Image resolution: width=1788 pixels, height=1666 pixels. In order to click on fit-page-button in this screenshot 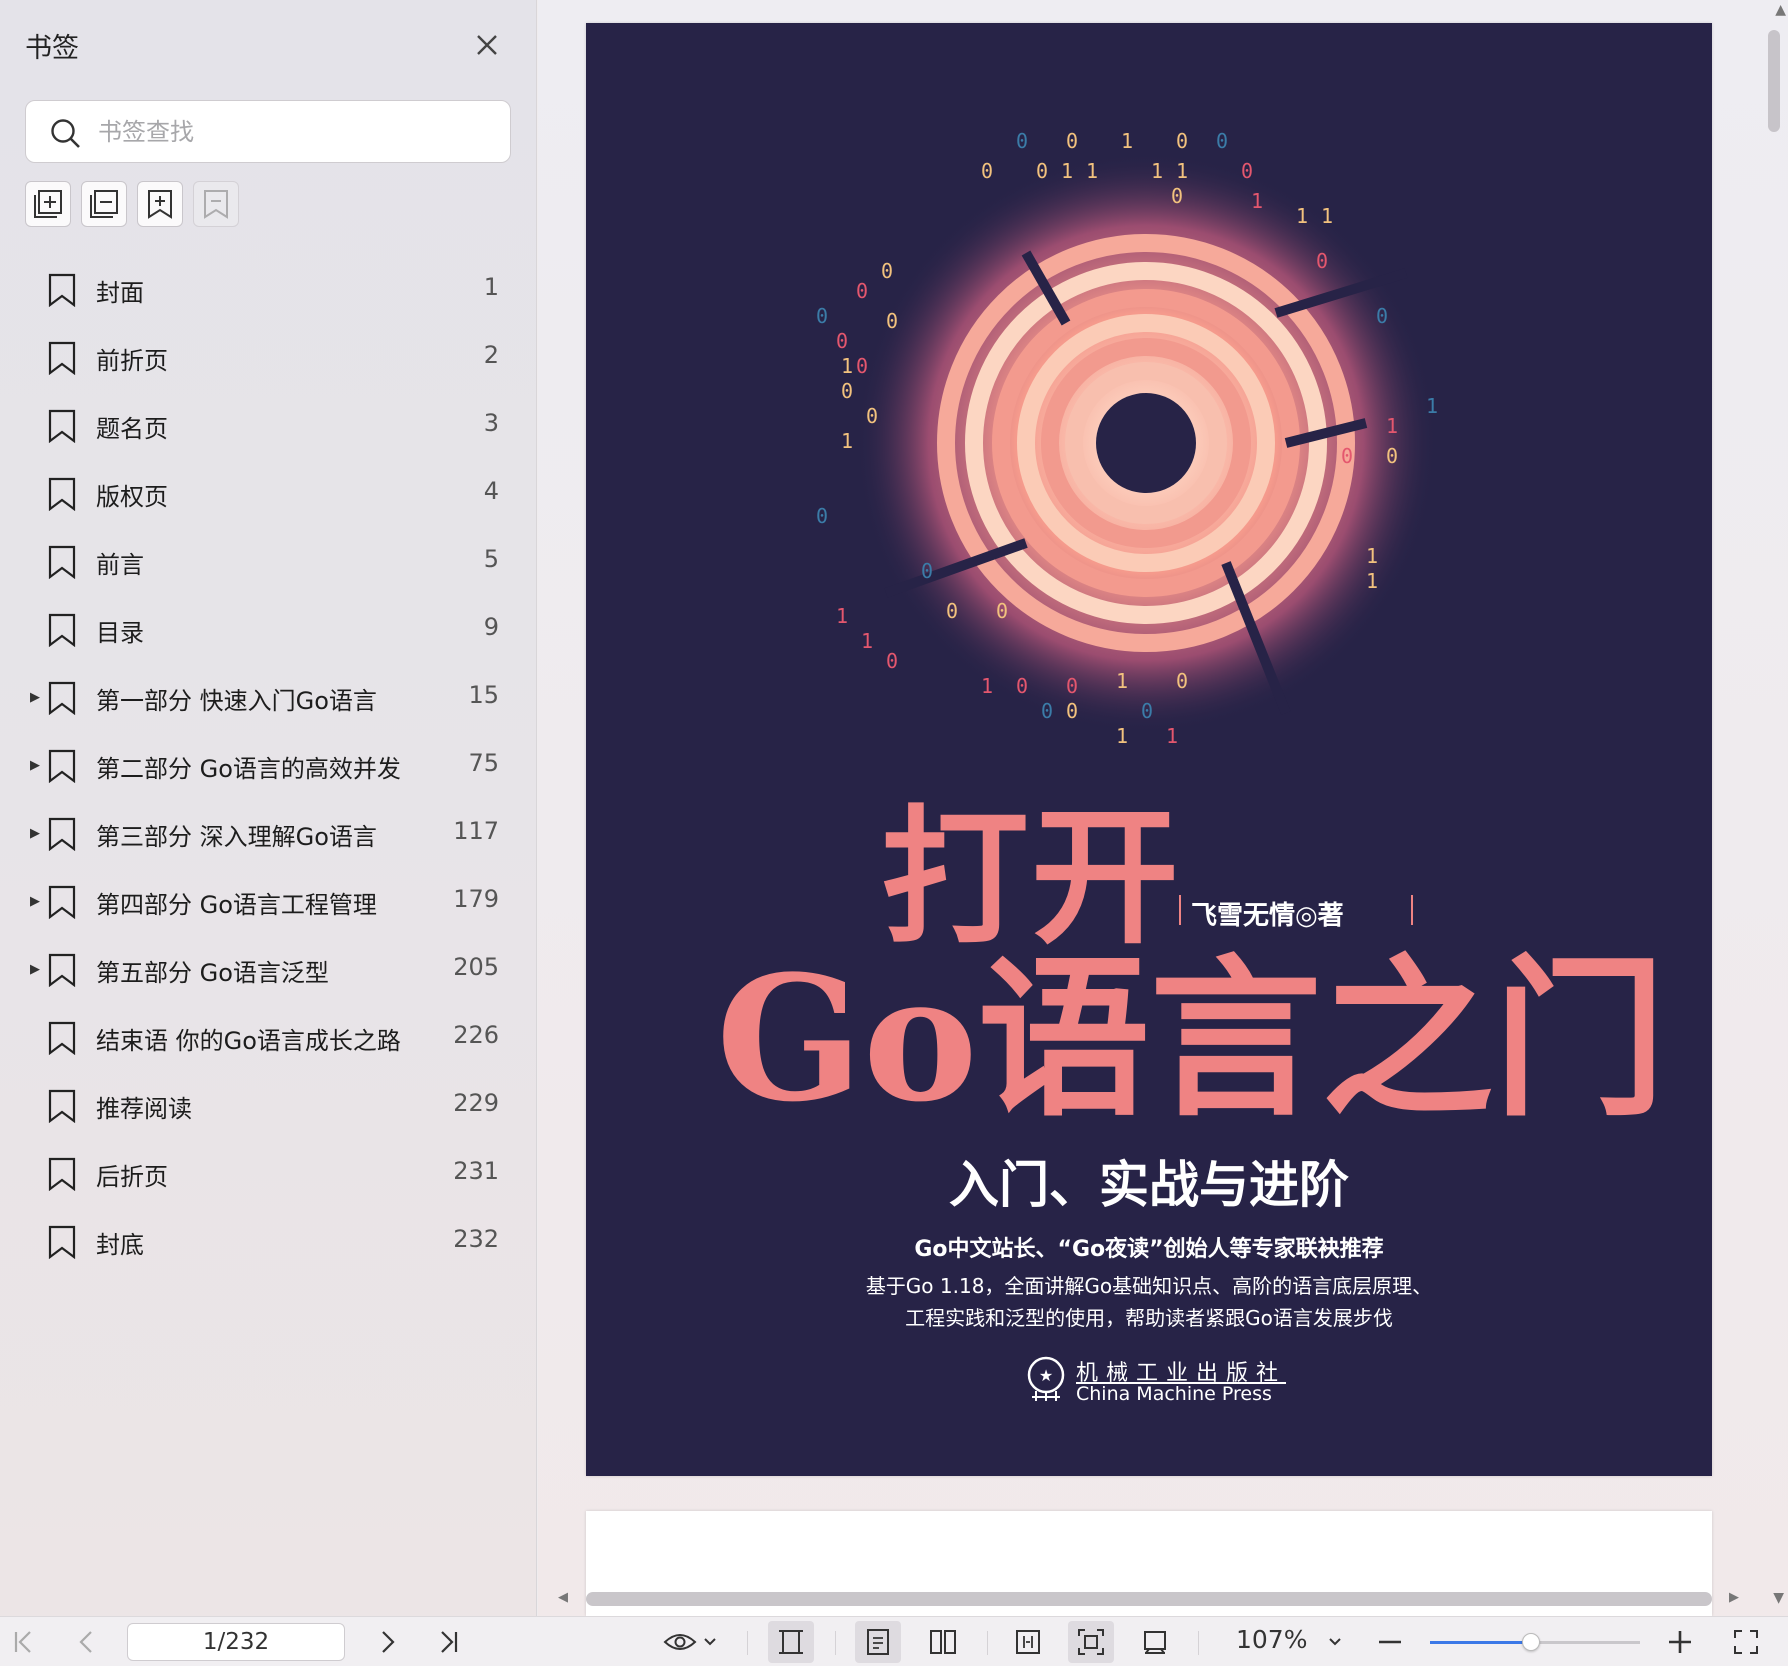, I will do `click(1091, 1642)`.